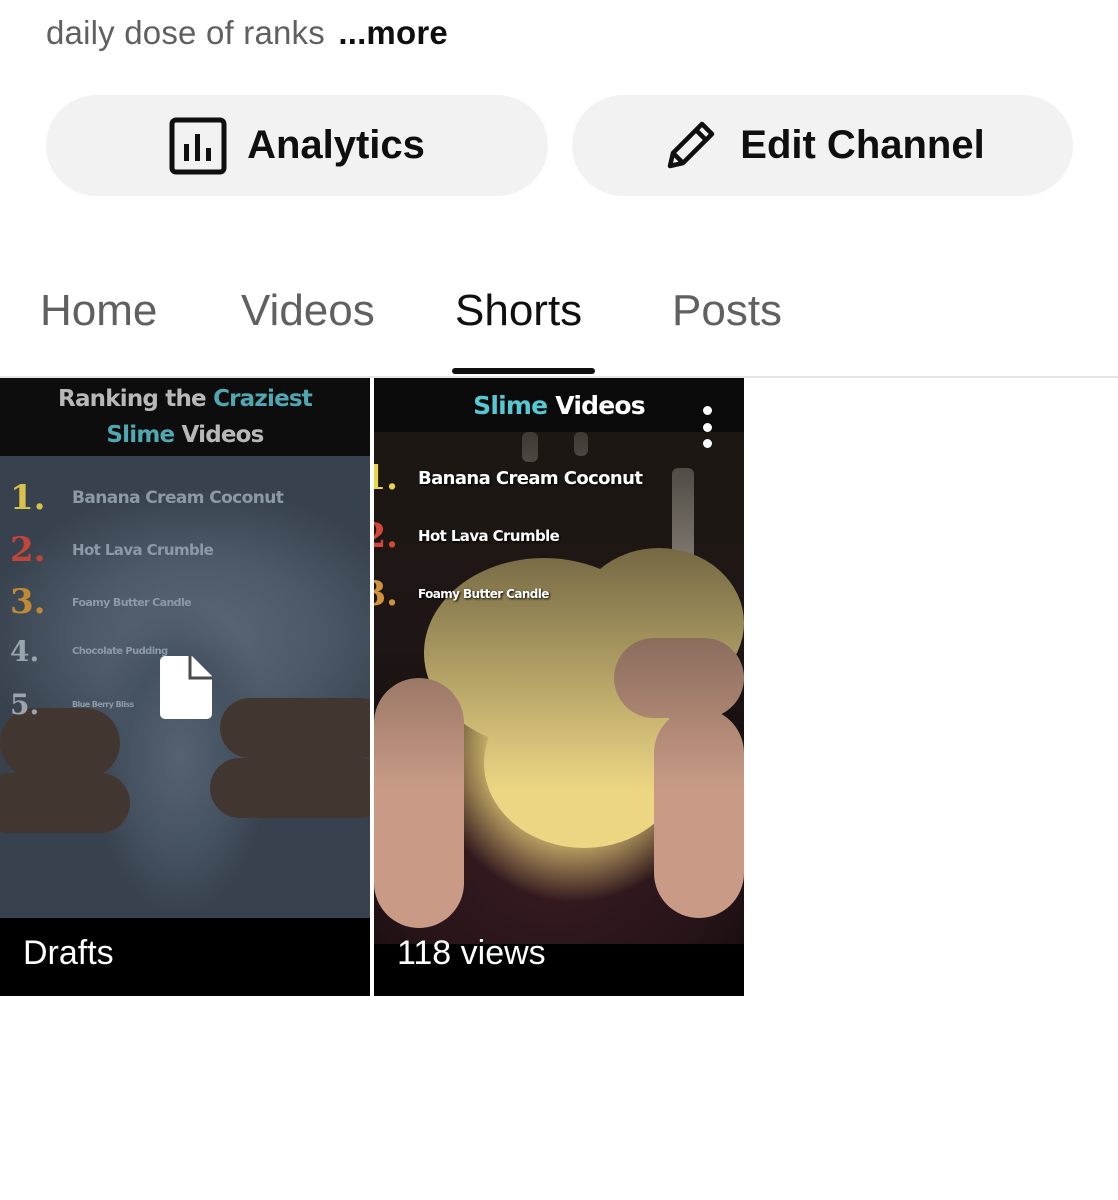 The image size is (1118, 1200). What do you see at coordinates (198, 146) in the screenshot?
I see `bar-chart-icon` at bounding box center [198, 146].